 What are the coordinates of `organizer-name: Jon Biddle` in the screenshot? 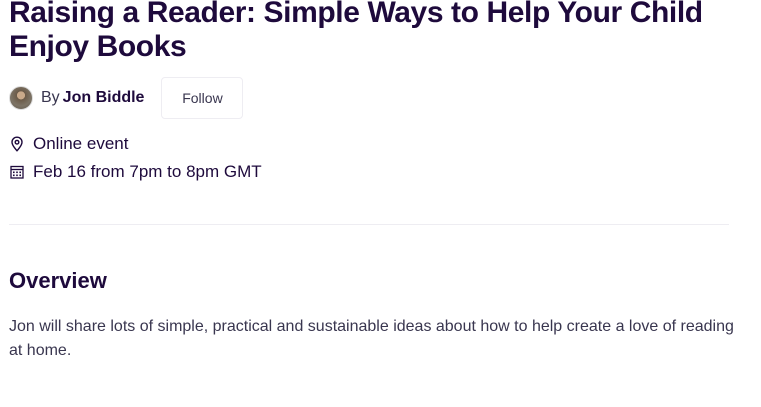 It's located at (104, 97).